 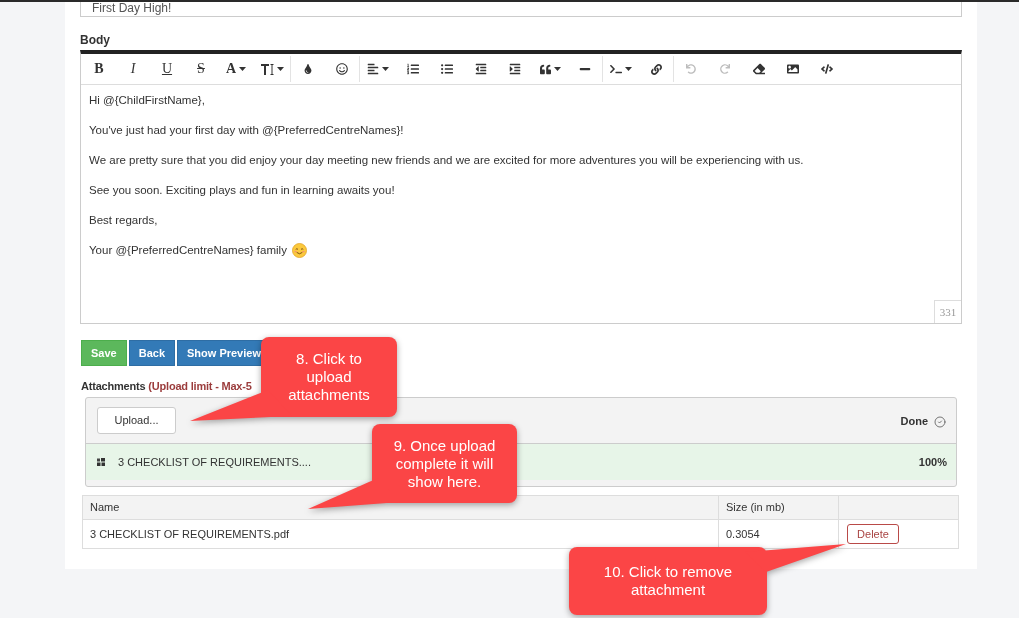 I want to click on character-count: 331, so click(x=947, y=311).